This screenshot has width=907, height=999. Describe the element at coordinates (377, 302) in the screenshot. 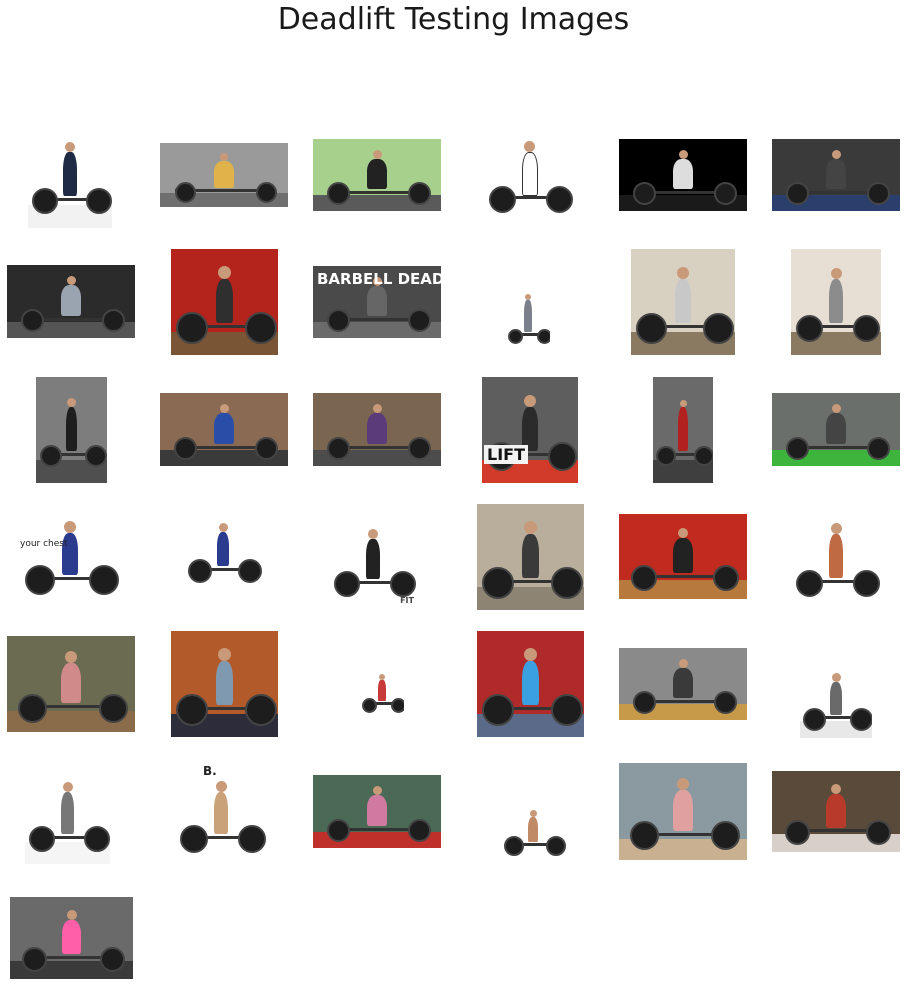

I see `deadlift-image-9: BARBELL DEADLIFT` at that location.